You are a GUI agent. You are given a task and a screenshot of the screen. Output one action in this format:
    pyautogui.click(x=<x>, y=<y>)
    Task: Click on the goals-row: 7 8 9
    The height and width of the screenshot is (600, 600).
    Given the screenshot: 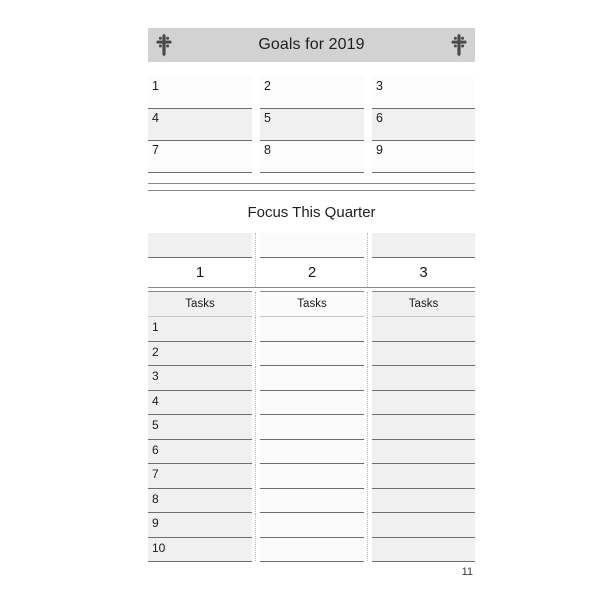 What is the action you would take?
    pyautogui.click(x=311, y=157)
    